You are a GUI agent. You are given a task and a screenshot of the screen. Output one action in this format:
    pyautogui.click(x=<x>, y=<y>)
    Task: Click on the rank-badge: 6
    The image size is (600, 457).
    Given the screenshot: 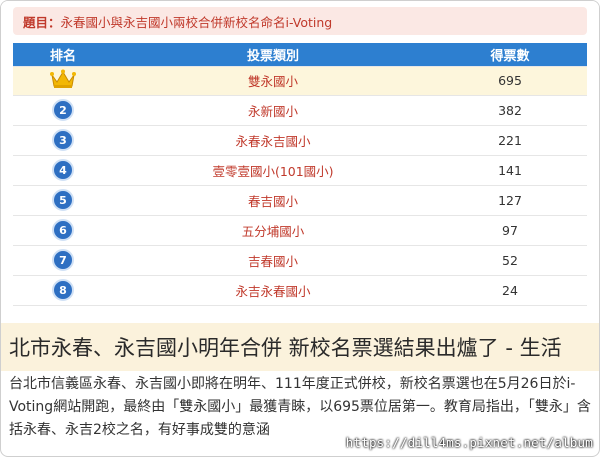 What is the action you would take?
    pyautogui.click(x=63, y=230)
    